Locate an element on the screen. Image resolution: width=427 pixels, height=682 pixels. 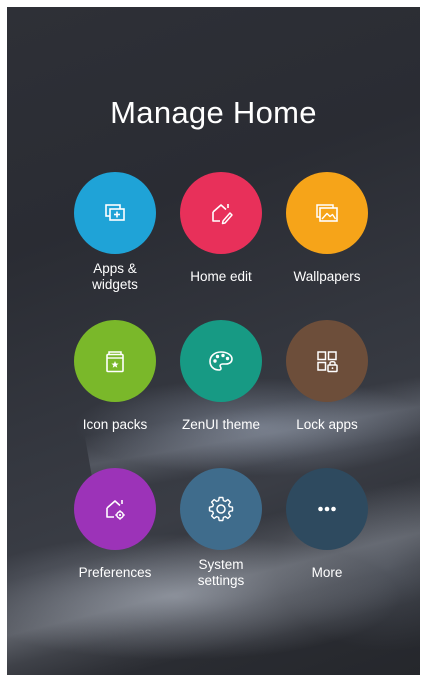
wallpapers-button: Wallpapers is located at coordinates (327, 237).